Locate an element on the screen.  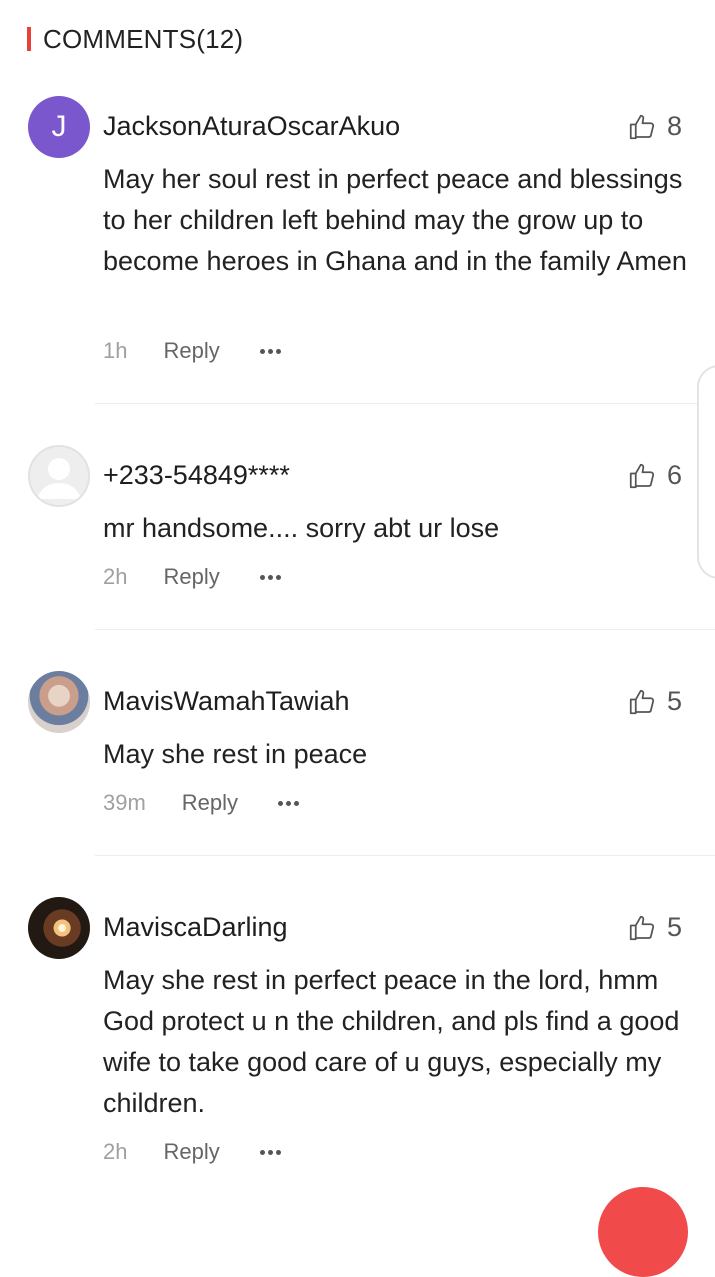
comments-header: COMMENTS(12) is located at coordinates (135, 39).